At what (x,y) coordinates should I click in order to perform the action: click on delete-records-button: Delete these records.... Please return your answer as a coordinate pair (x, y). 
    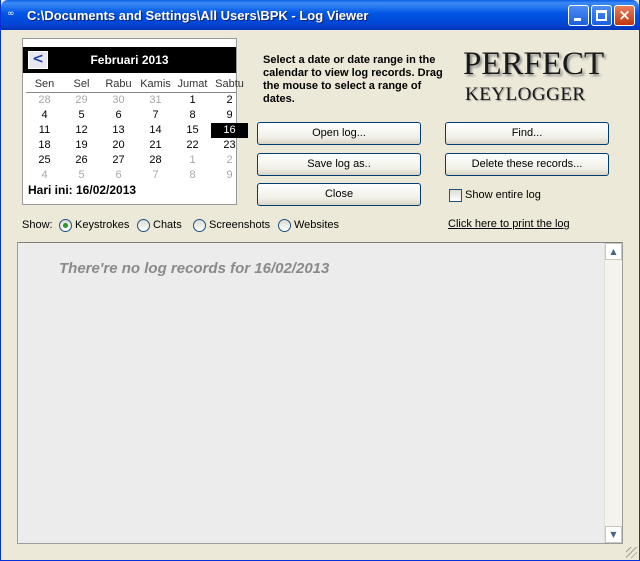
    Looking at the image, I should click on (527, 164).